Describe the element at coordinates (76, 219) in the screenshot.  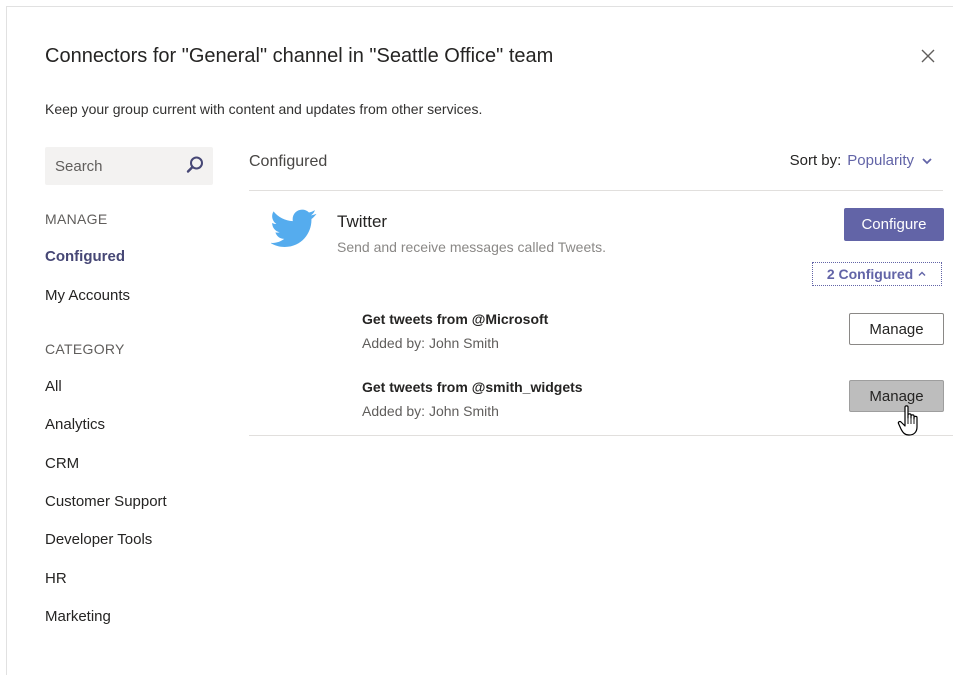
I see `manage-heading: MANAGE` at that location.